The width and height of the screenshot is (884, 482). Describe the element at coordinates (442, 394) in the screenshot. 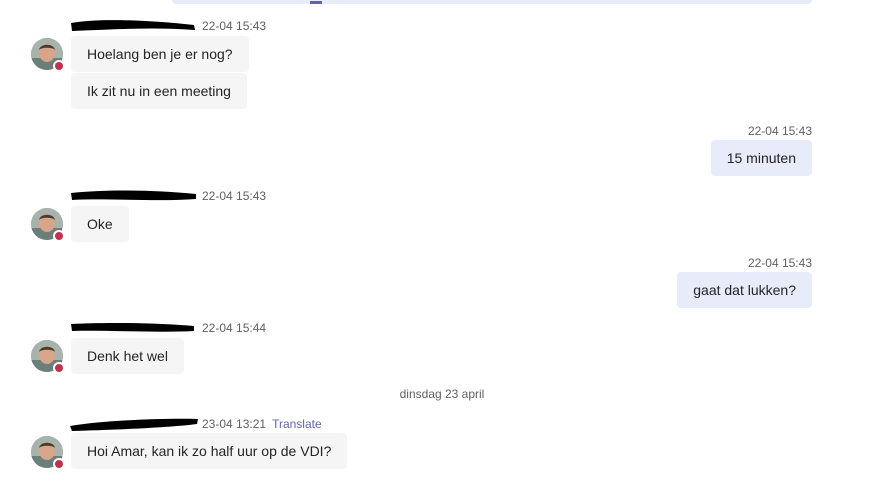

I see `date-divider: dinsdag 23 april` at that location.